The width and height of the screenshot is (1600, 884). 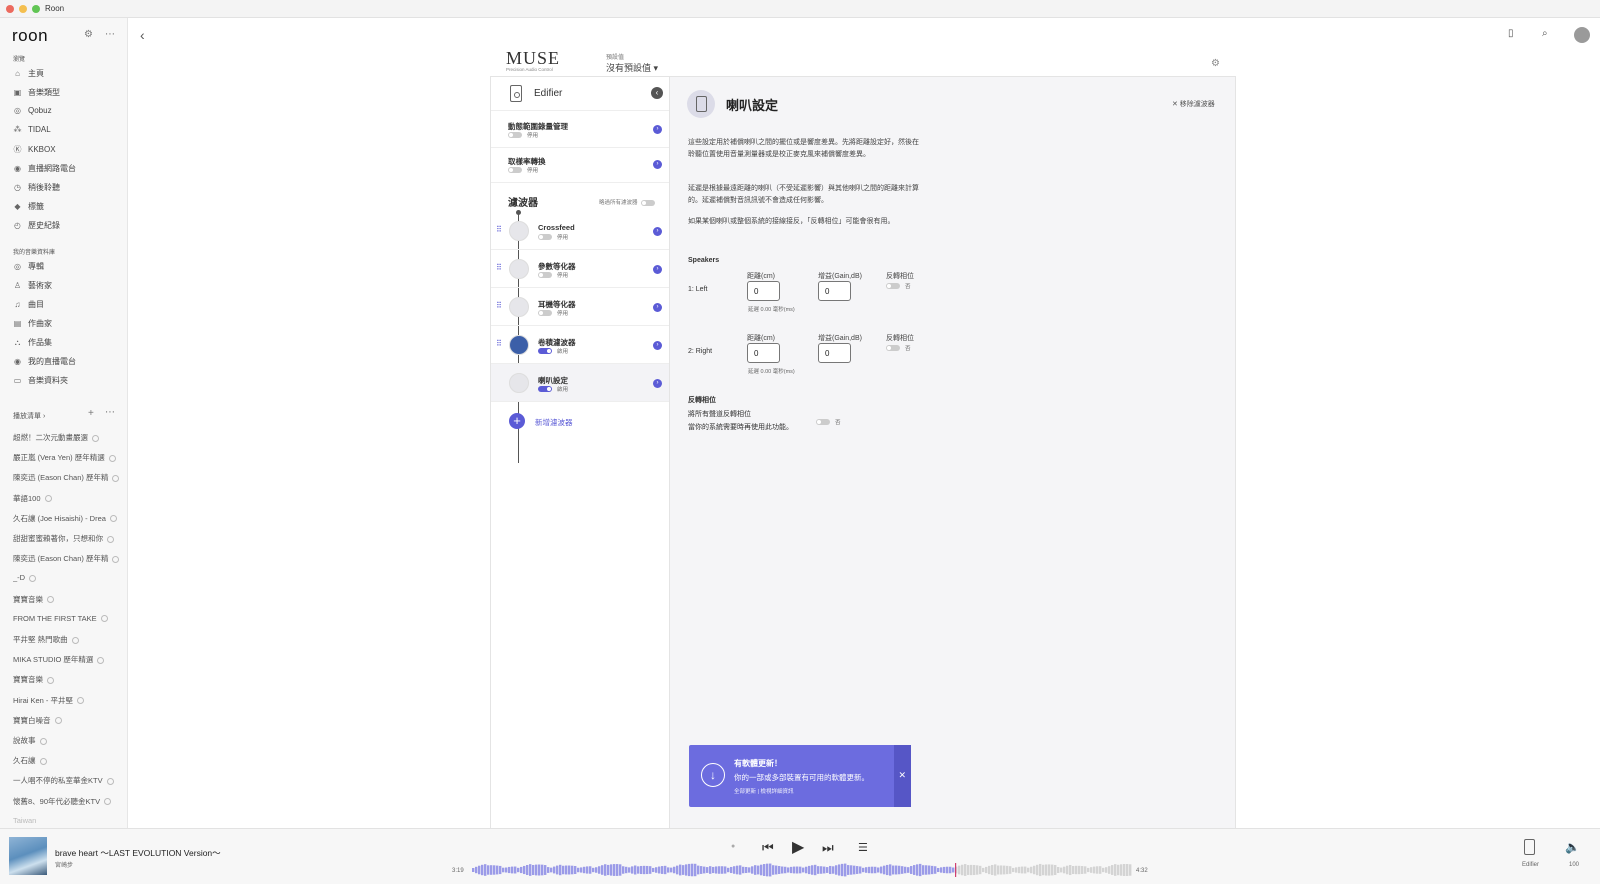 What do you see at coordinates (32, 342) in the screenshot?
I see `sidebar-item: ⛬ 作品集` at bounding box center [32, 342].